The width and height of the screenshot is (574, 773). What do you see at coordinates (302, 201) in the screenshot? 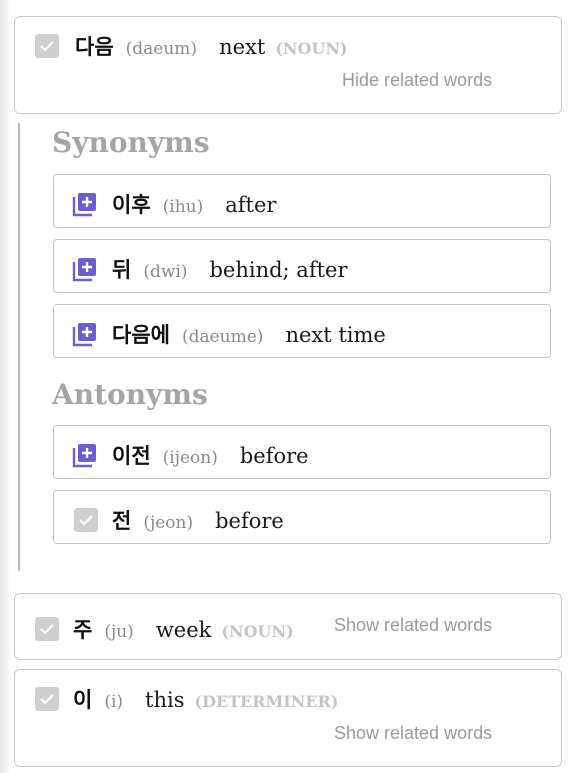
I see `synonym-card: 이후 (ihu) after` at bounding box center [302, 201].